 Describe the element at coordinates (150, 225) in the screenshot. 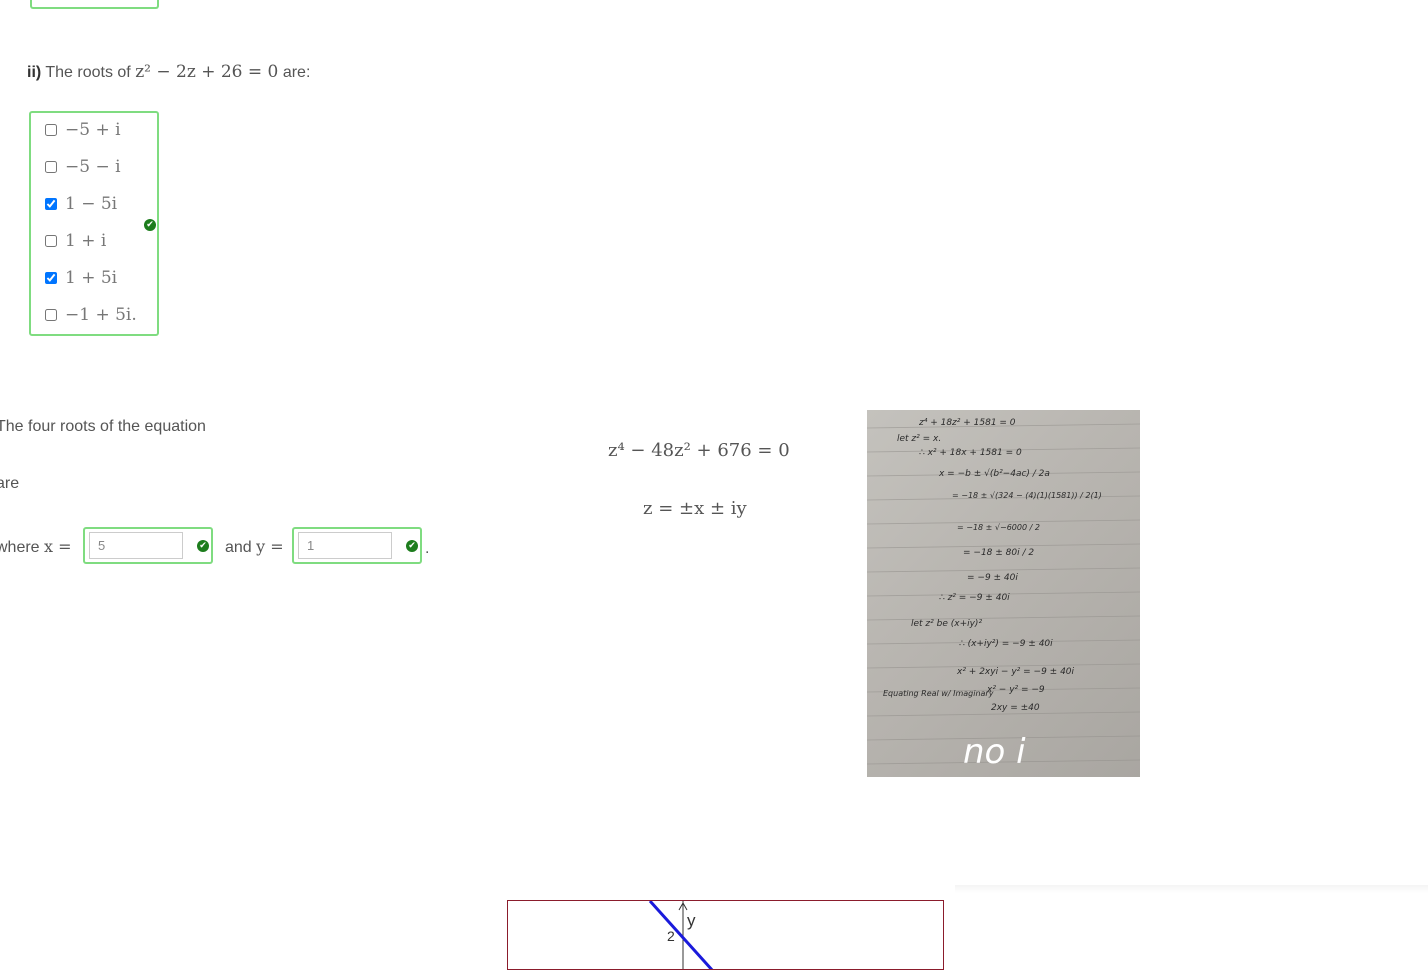

I see `correct-check-icon: ✔` at that location.